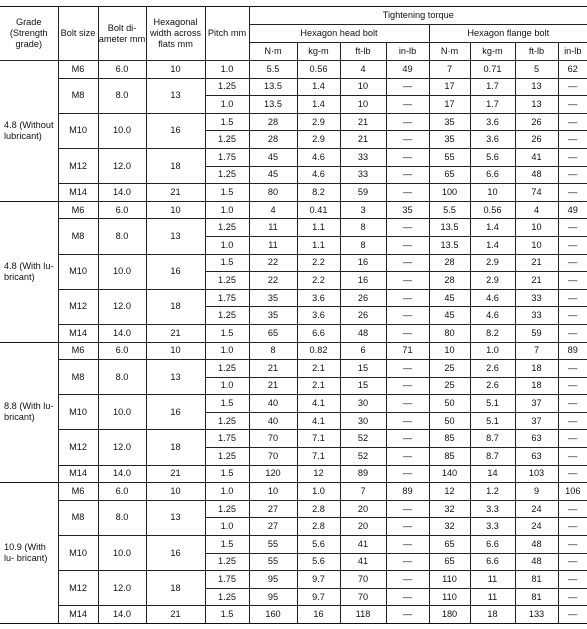 The height and width of the screenshot is (629, 587). Describe the element at coordinates (78, 518) in the screenshot. I see `bolt-size-cell: M8` at that location.